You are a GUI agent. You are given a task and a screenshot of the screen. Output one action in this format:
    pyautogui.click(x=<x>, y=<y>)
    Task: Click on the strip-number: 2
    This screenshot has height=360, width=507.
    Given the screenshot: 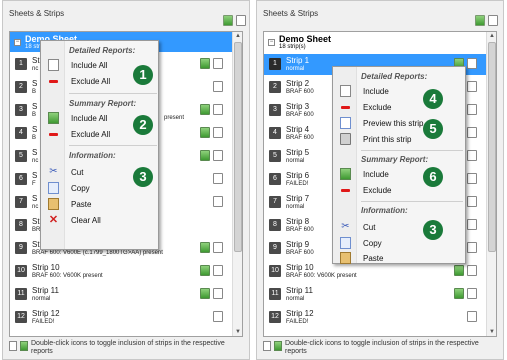 What is the action you would take?
    pyautogui.click(x=21, y=87)
    